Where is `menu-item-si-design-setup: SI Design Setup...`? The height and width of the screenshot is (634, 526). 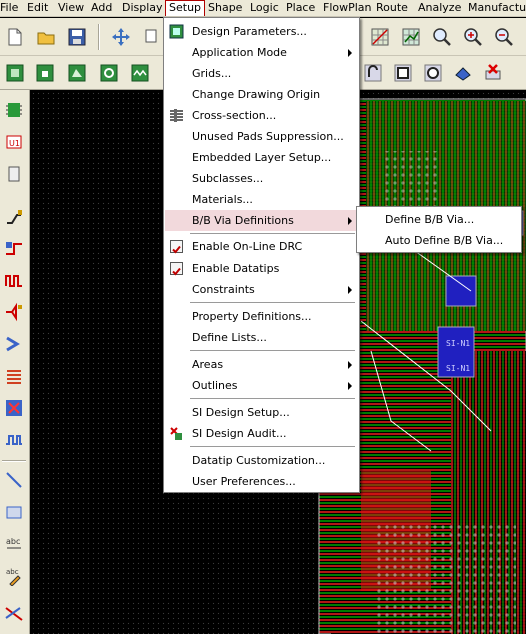
menu-item-si-design-setup: SI Design Setup... is located at coordinates (261, 412).